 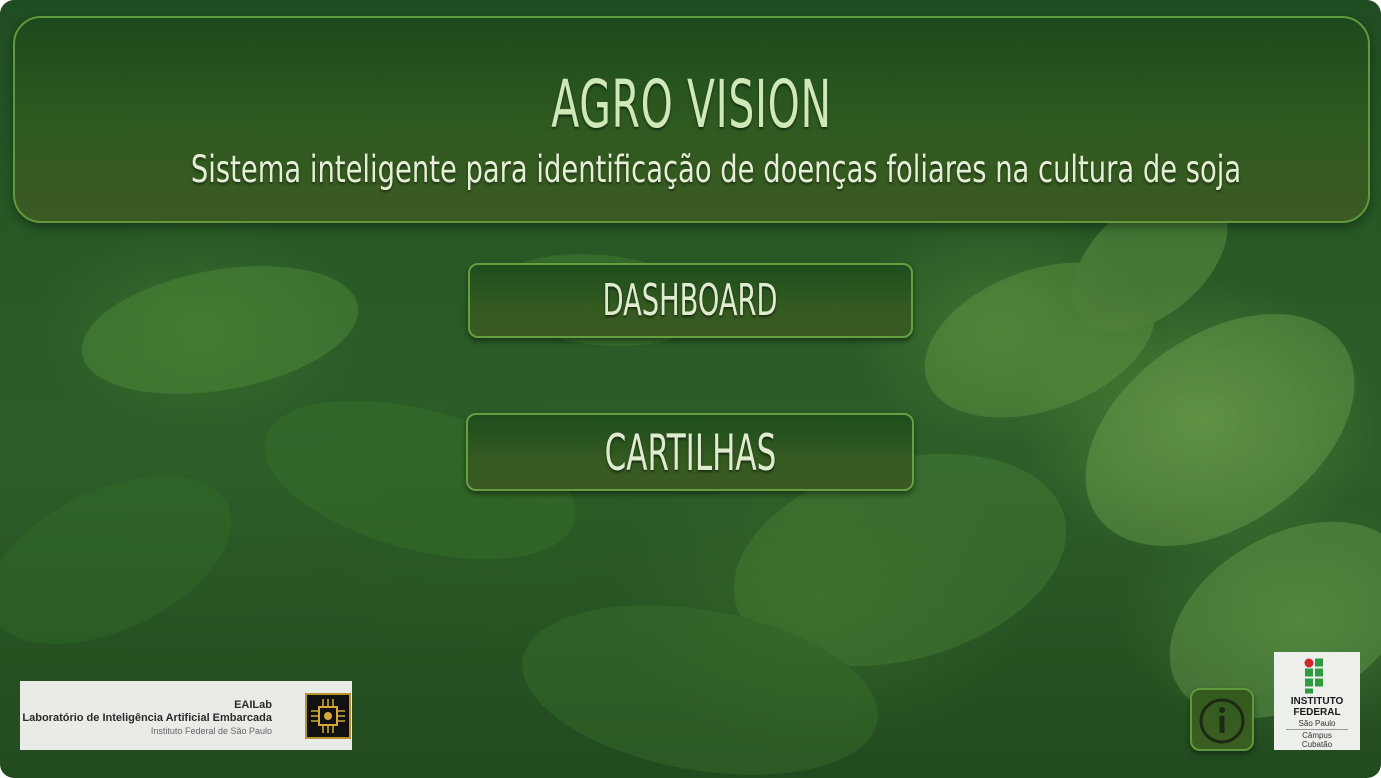 What do you see at coordinates (1317, 729) in the screenshot?
I see `ifsp-divider` at bounding box center [1317, 729].